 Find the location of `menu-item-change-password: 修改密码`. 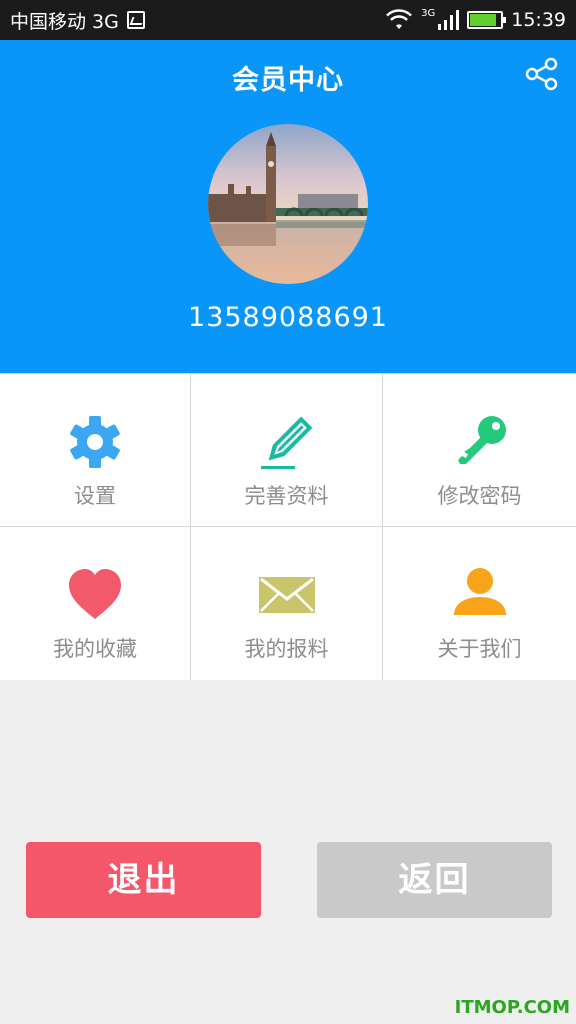

menu-item-change-password: 修改密码 is located at coordinates (479, 450).